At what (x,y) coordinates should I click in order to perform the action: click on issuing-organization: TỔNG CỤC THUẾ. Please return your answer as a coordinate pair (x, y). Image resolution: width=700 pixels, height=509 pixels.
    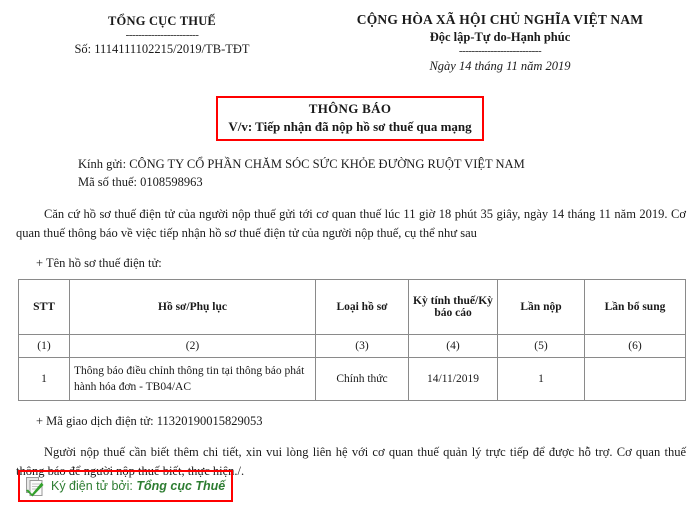
    Looking at the image, I should click on (162, 21).